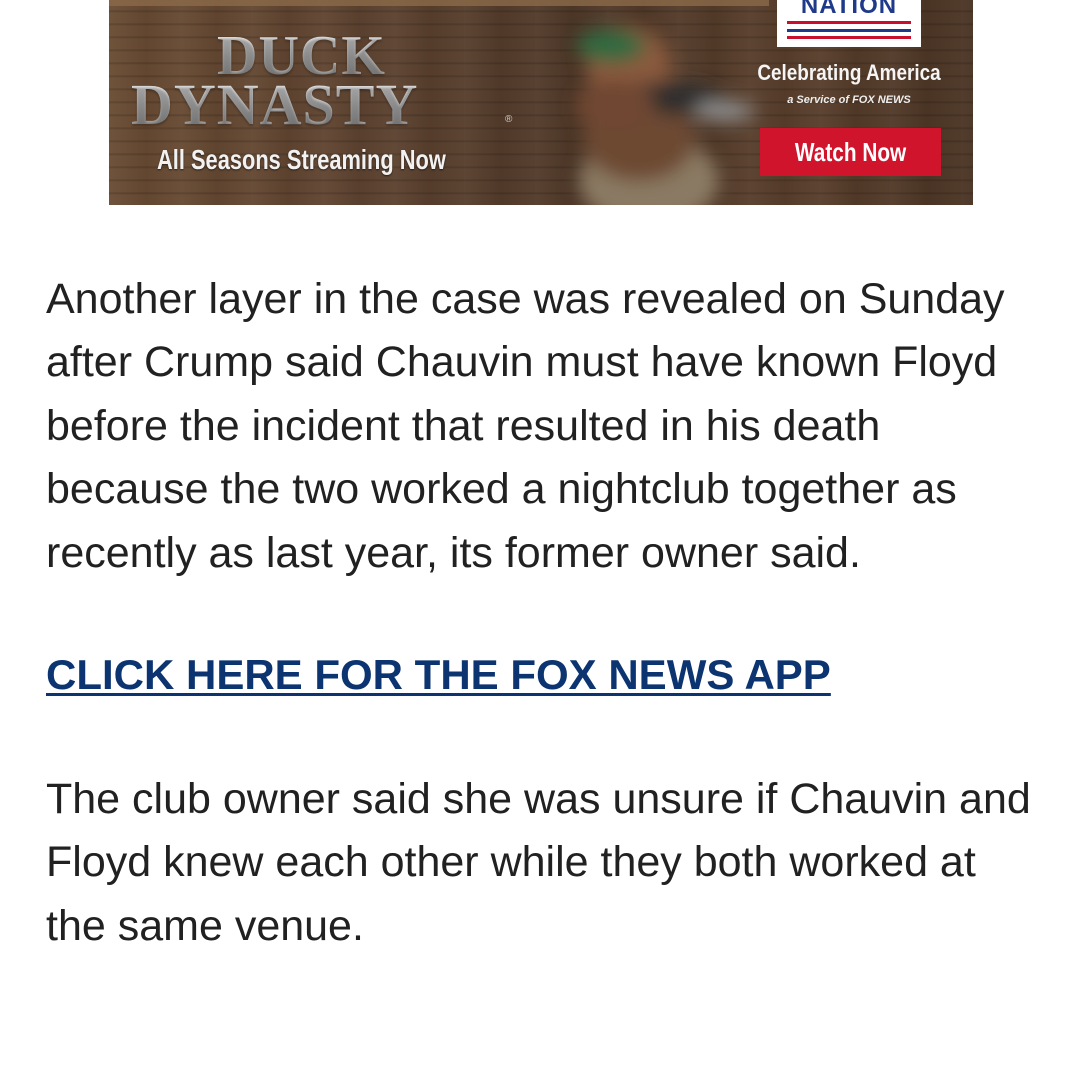 Image resolution: width=1080 pixels, height=1080 pixels. Describe the element at coordinates (438, 675) in the screenshot. I see `fox-news-app-link: CLICK HERE FOR THE FOX NEWS APP` at that location.